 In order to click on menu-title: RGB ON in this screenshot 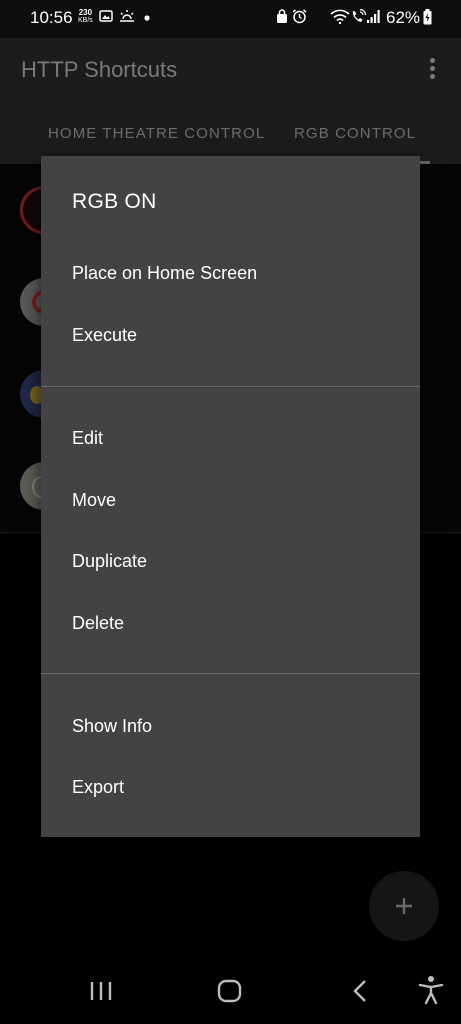, I will do `click(114, 201)`.